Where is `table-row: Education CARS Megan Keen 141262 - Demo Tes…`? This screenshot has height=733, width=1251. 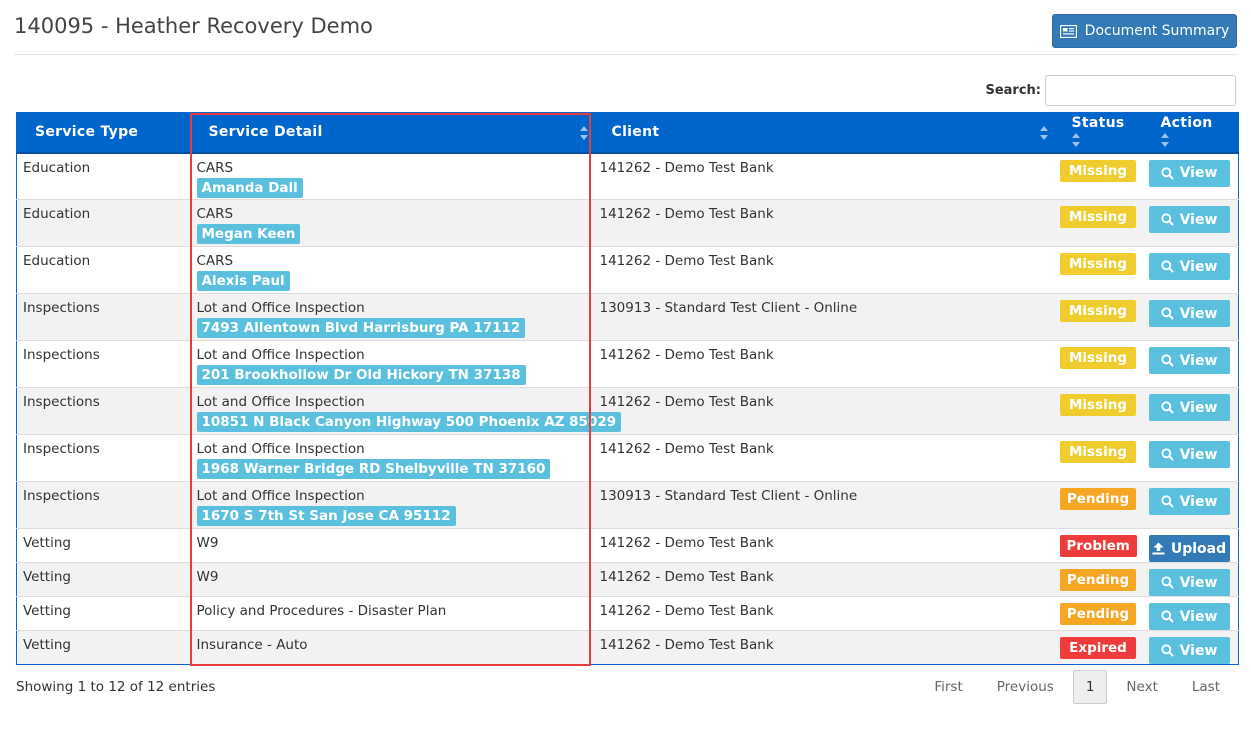
table-row: Education CARS Megan Keen 141262 - Demo Tes… is located at coordinates (627, 223).